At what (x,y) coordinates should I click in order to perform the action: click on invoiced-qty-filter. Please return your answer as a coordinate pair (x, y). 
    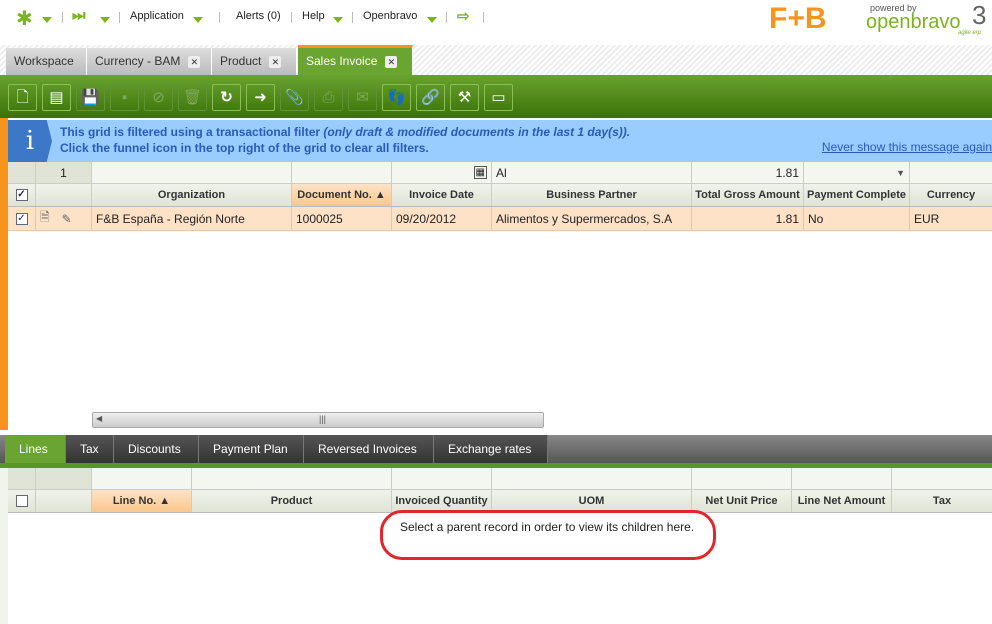
    Looking at the image, I should click on (442, 478).